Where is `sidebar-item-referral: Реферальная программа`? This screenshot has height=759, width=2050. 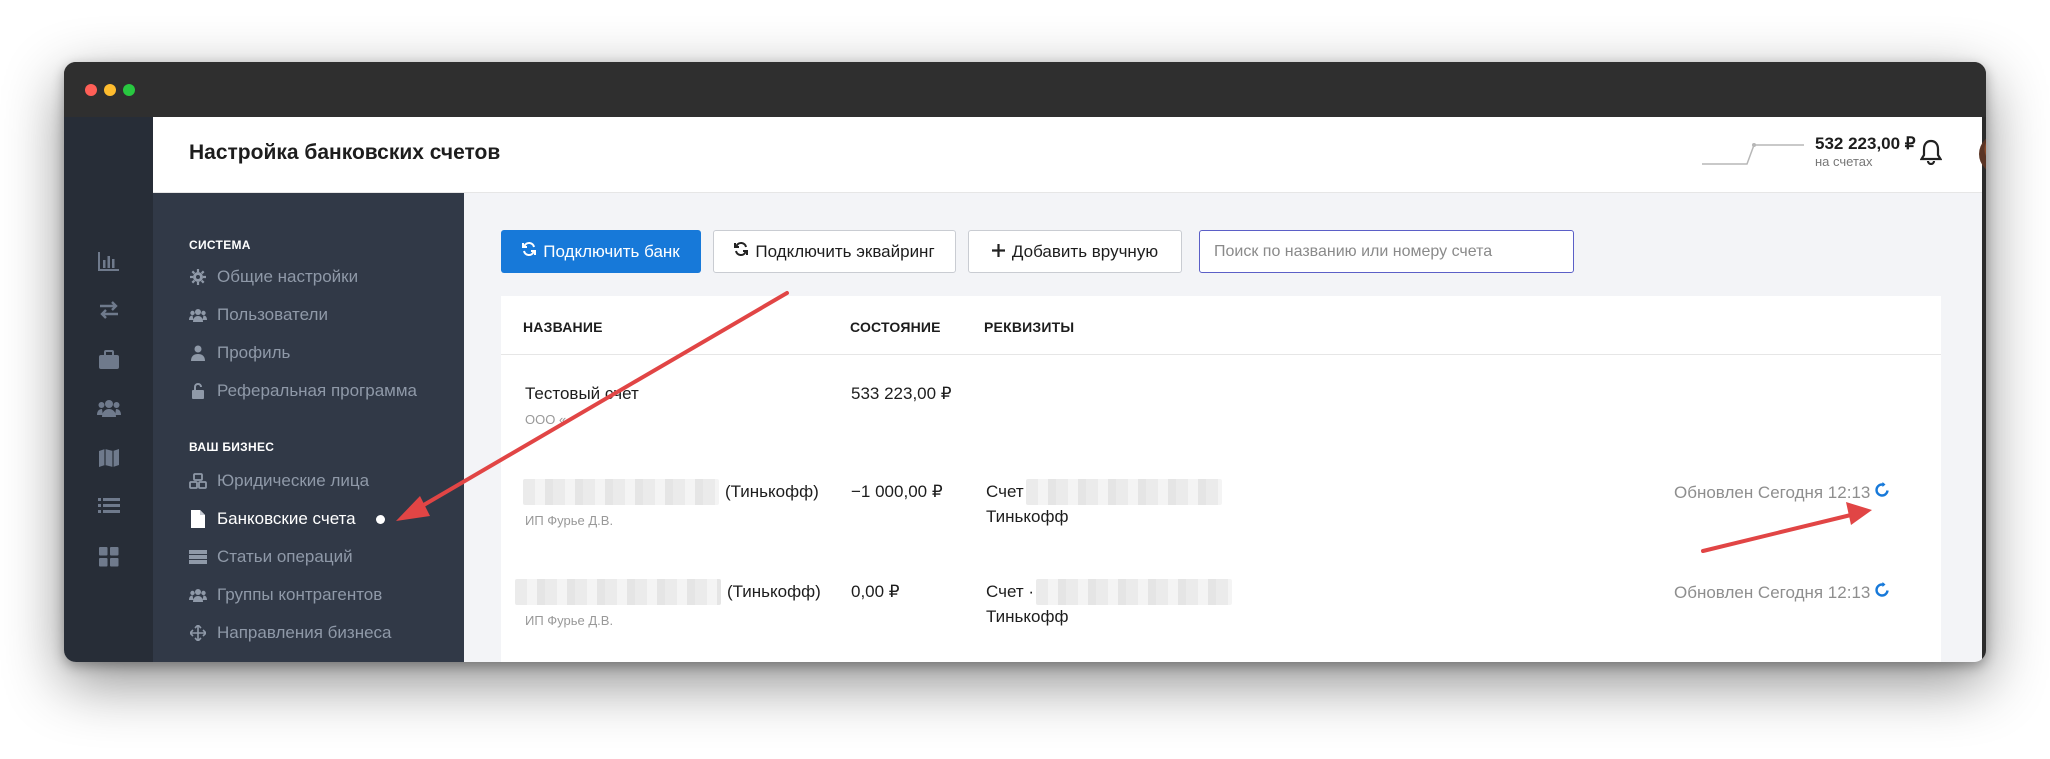
sidebar-item-referral: Реферальная программа is located at coordinates (303, 391).